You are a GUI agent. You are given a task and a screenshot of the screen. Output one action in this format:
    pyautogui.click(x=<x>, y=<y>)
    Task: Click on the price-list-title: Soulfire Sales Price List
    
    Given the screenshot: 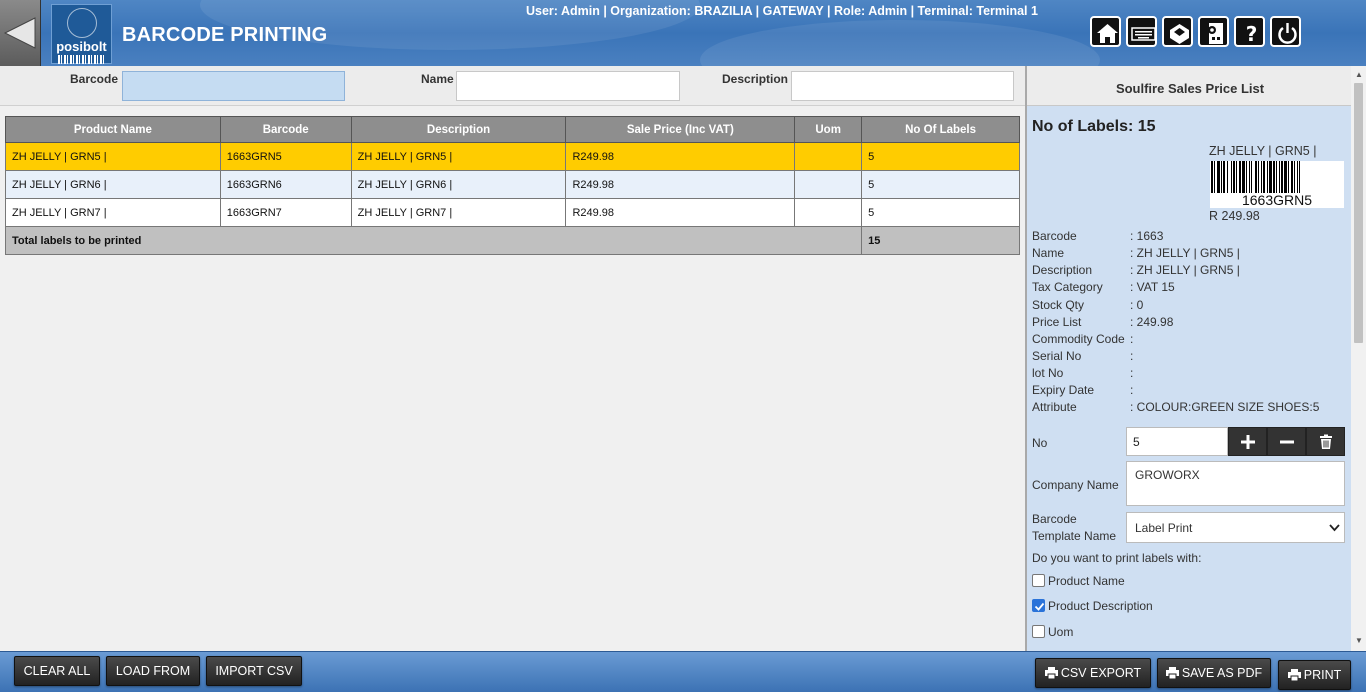 What is the action you would take?
    pyautogui.click(x=1189, y=86)
    